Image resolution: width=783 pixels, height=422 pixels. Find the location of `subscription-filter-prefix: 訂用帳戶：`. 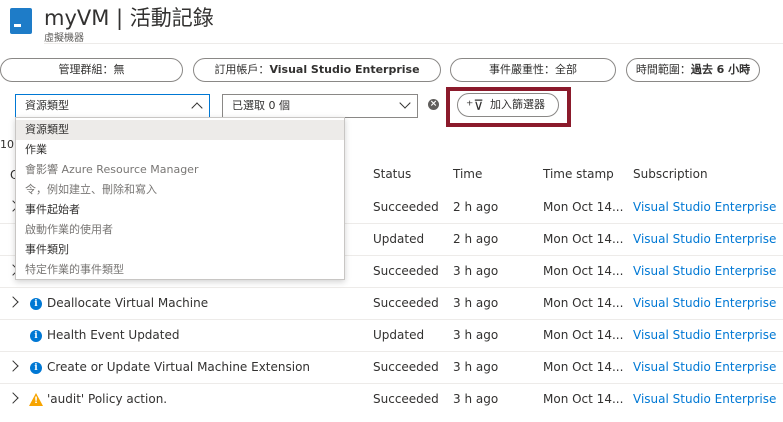

subscription-filter-prefix: 訂用帳戶： is located at coordinates (242, 69).